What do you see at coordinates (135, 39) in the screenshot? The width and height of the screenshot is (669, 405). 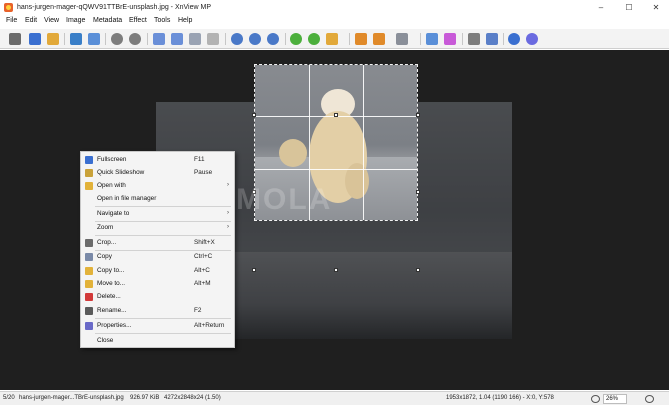 I see `redo-icon` at bounding box center [135, 39].